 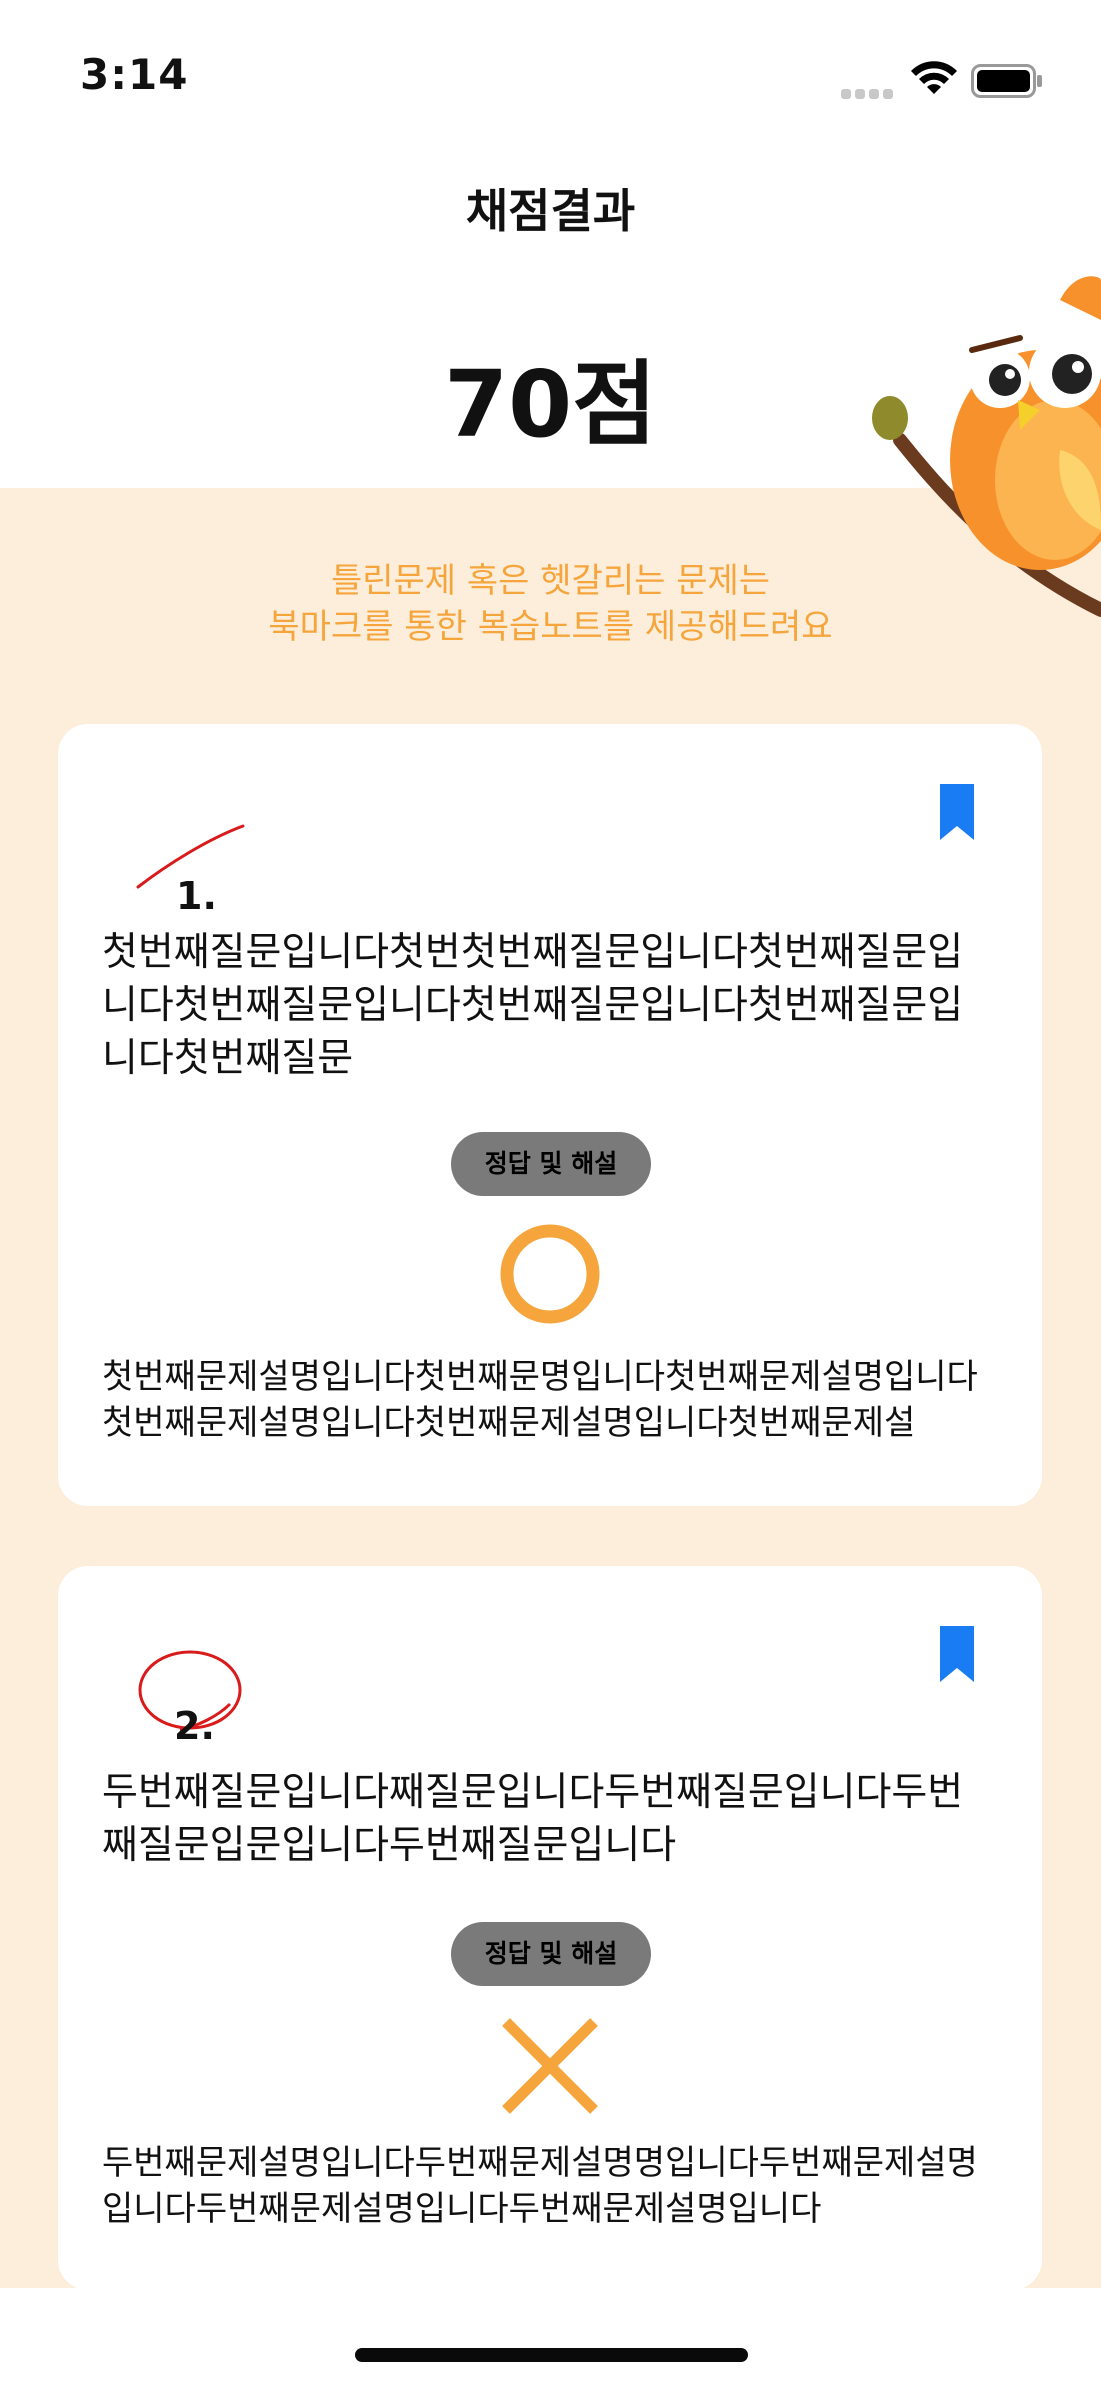 What do you see at coordinates (551, 2355) in the screenshot?
I see `home-indicator` at bounding box center [551, 2355].